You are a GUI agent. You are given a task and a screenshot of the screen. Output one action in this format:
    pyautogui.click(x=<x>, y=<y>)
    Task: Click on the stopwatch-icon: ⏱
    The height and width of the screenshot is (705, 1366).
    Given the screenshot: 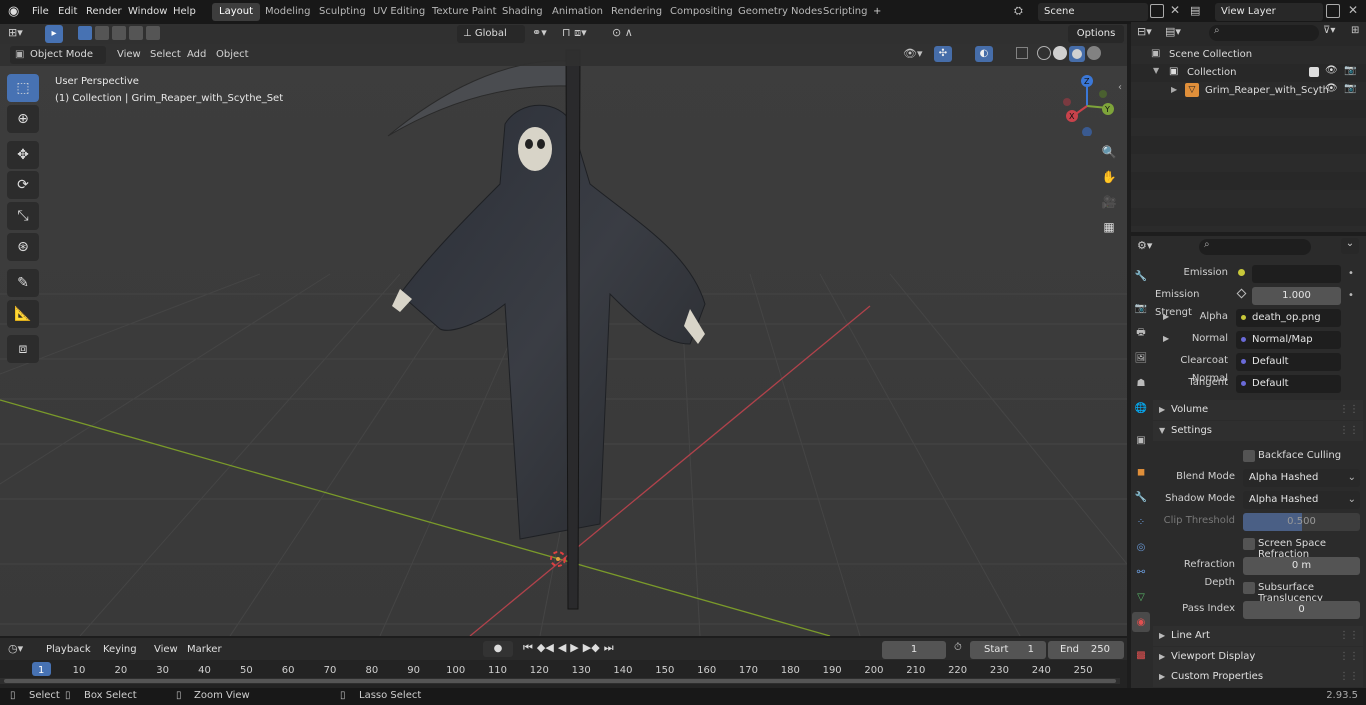 What is the action you would take?
    pyautogui.click(x=958, y=647)
    